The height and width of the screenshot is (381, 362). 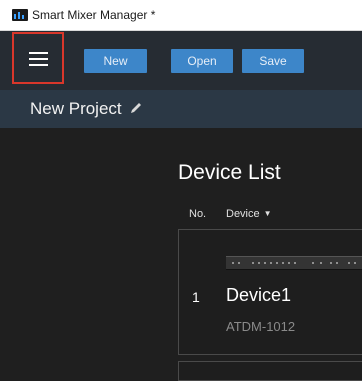 What do you see at coordinates (94, 15) in the screenshot?
I see `window-title: Smart Mixer Manager *` at bounding box center [94, 15].